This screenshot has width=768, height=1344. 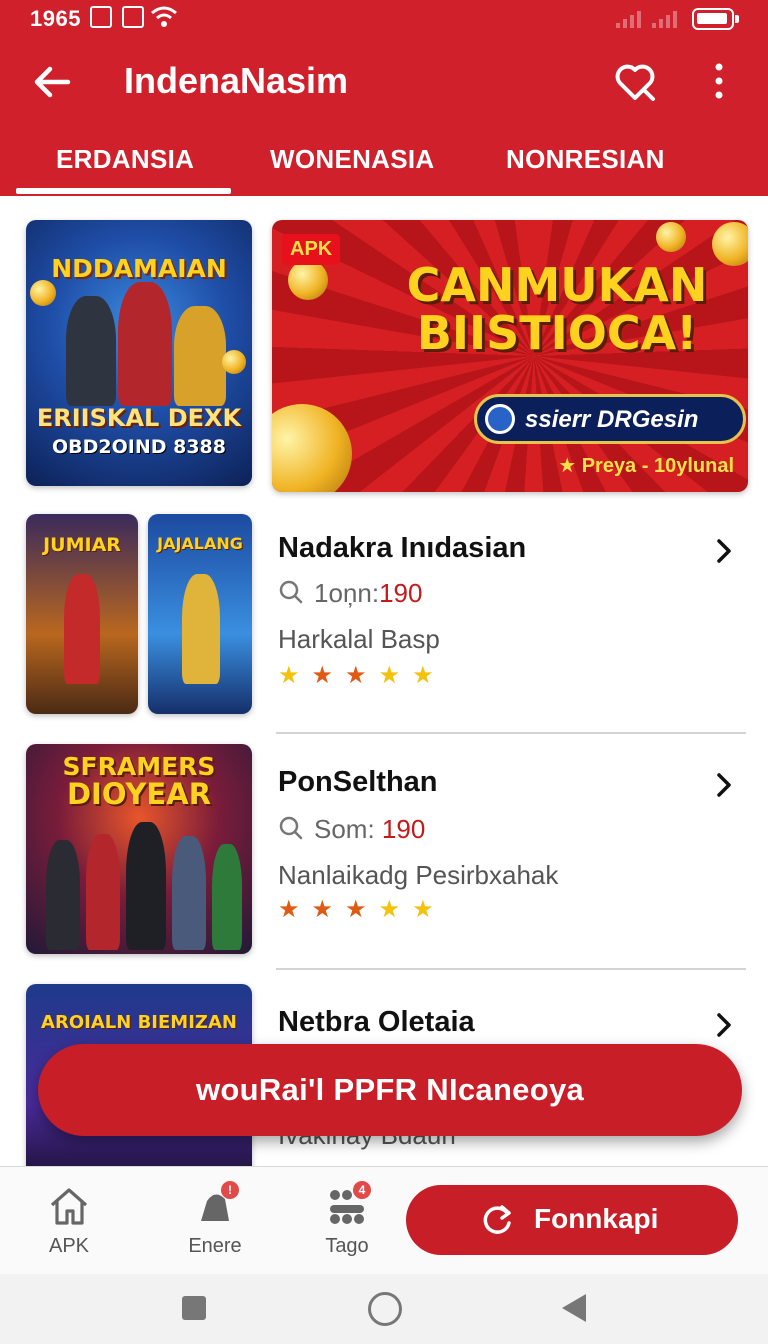 What do you see at coordinates (139, 353) in the screenshot?
I see `featured-game-card: NDDAMAIAN ERIISKAL DEXK OBD2OIND 8388` at bounding box center [139, 353].